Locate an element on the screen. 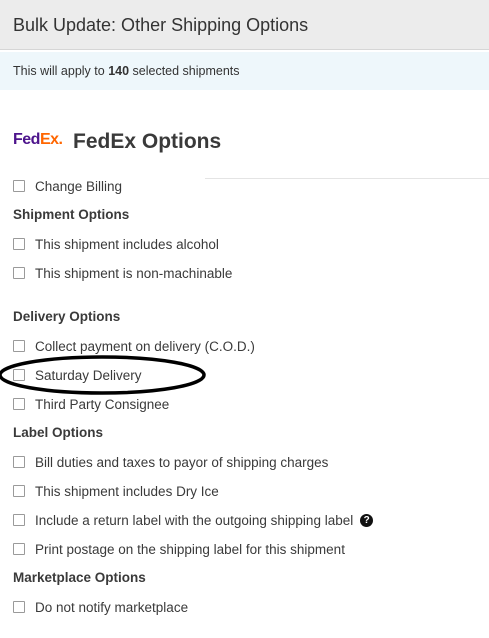 The height and width of the screenshot is (638, 489). non-machinable-label: This shipment is non-machinable is located at coordinates (133, 273).